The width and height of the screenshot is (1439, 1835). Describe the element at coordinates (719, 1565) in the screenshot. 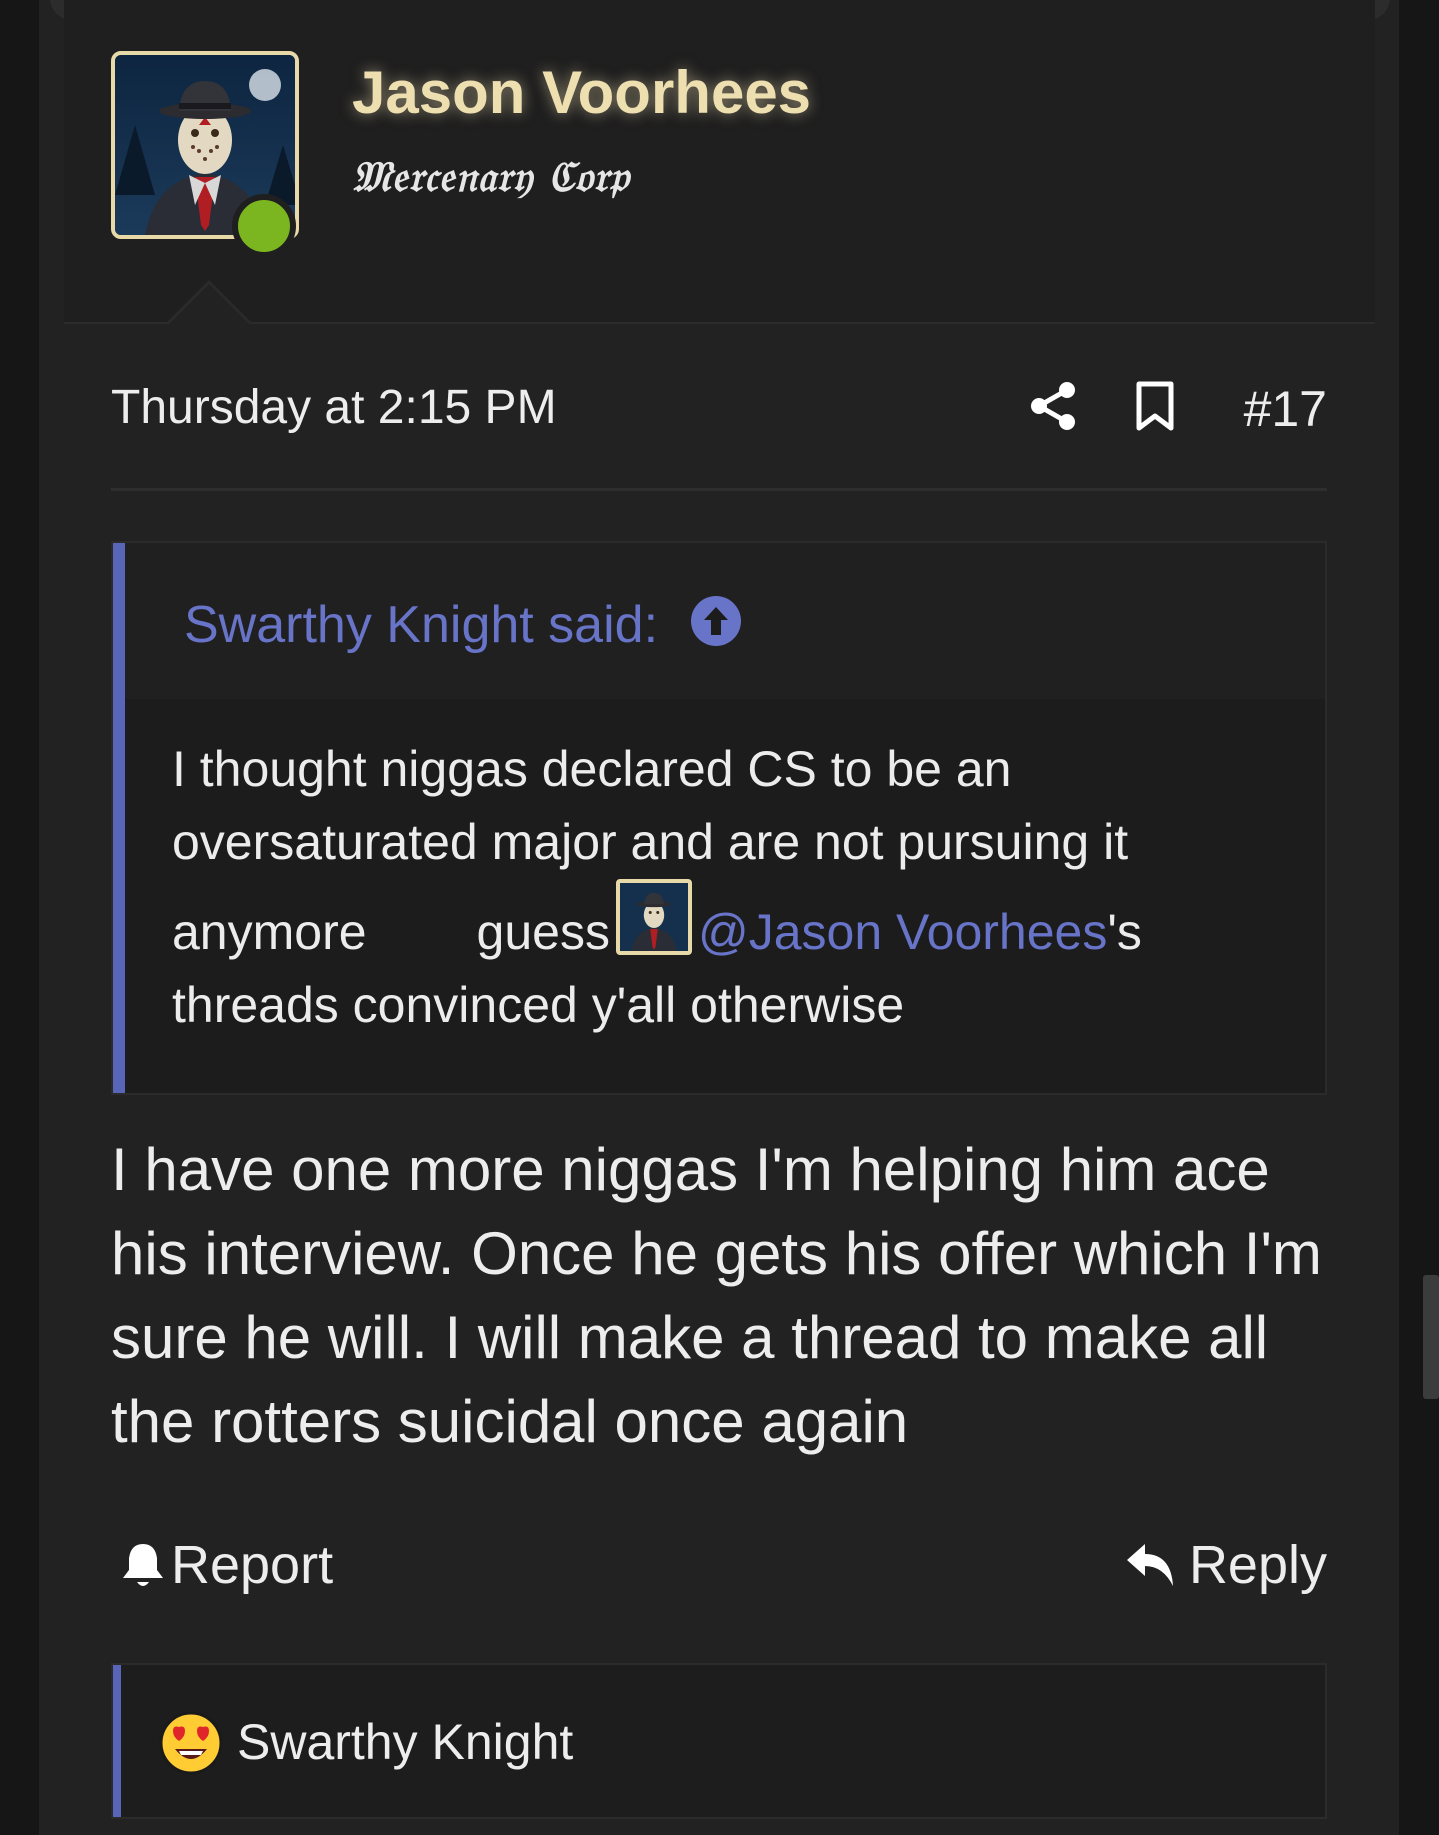

I see `post-actions: Report Reply` at that location.